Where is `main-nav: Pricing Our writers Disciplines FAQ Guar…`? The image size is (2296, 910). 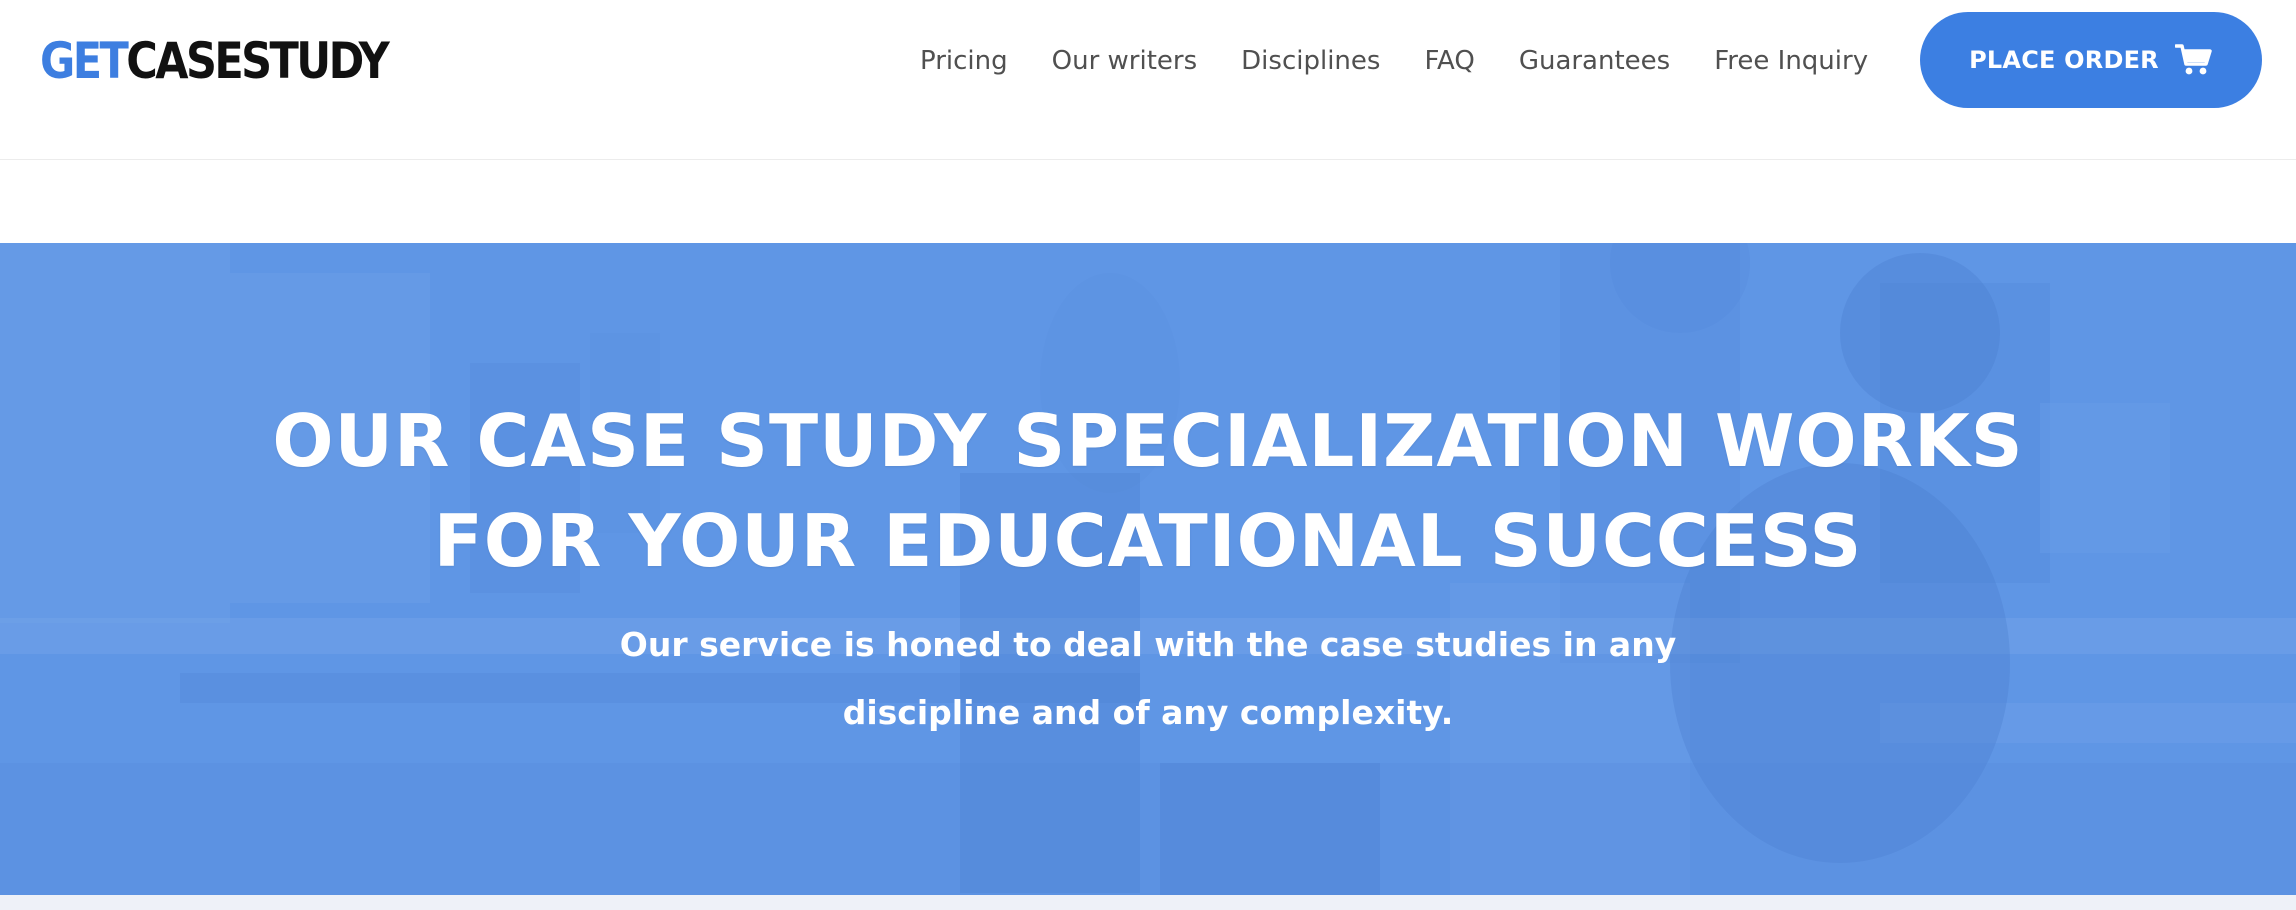
main-nav: Pricing Our writers Disciplines FAQ Guar… is located at coordinates (1394, 61).